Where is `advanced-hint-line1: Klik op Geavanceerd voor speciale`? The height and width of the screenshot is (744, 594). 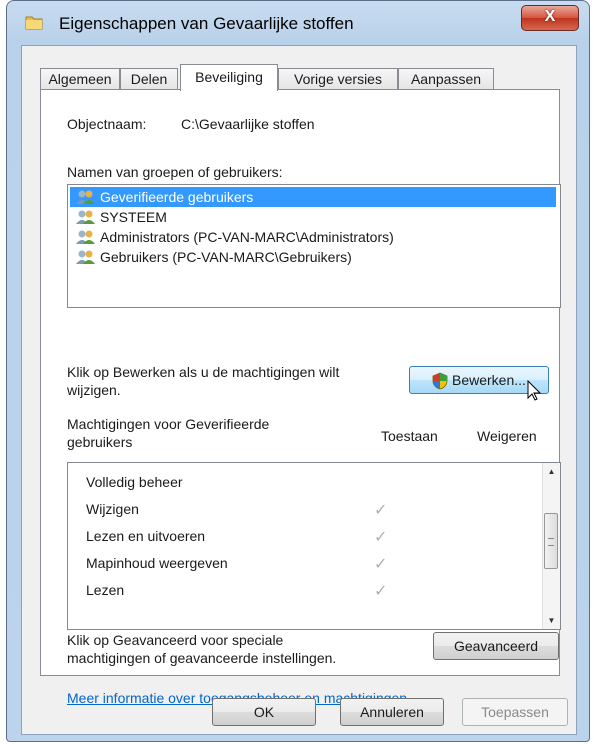 advanced-hint-line1: Klik op Geavanceerd voor speciale is located at coordinates (175, 640).